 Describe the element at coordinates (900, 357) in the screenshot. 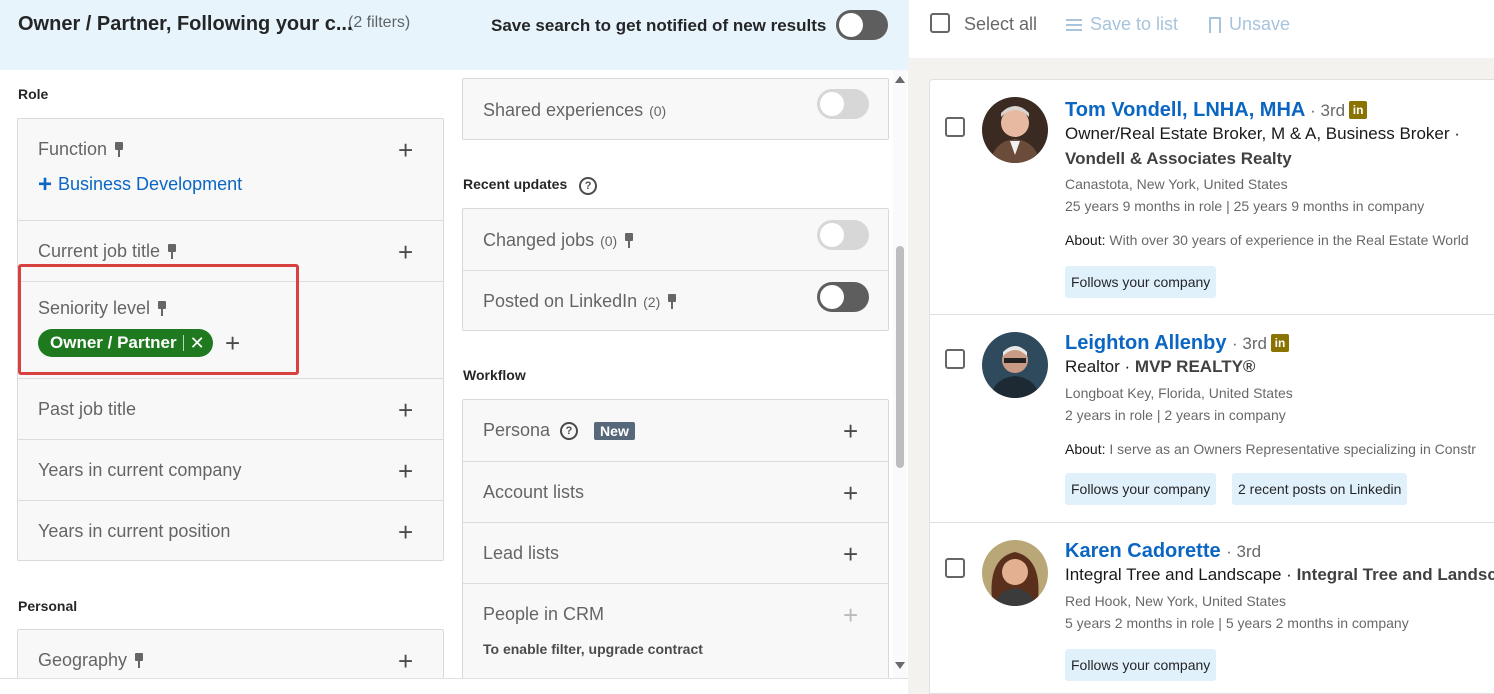

I see `scroll-thumb` at that location.